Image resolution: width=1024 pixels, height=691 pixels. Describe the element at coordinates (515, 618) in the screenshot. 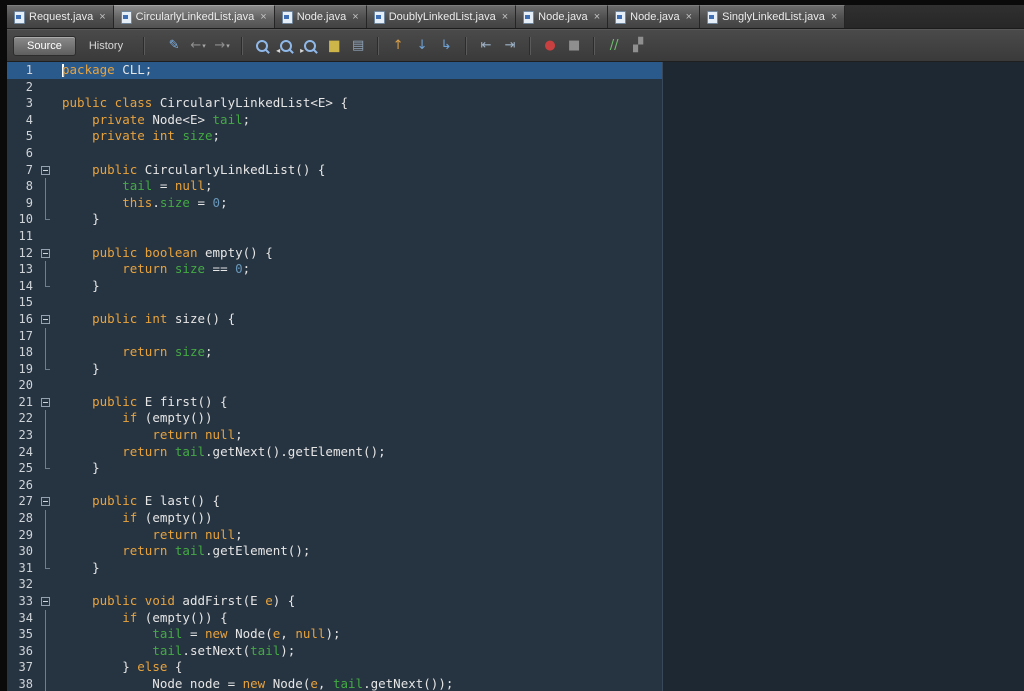

I see `code-line: 34 if (empty()) {` at that location.